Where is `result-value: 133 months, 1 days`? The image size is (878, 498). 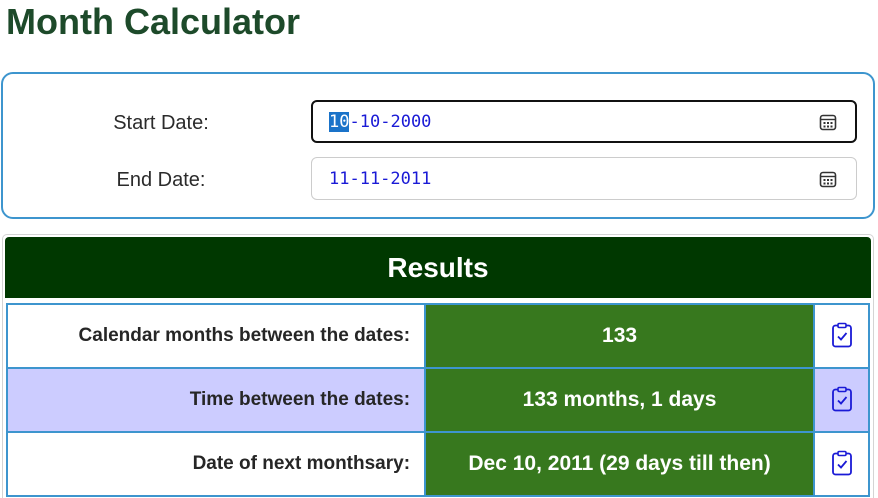 result-value: 133 months, 1 days is located at coordinates (620, 400).